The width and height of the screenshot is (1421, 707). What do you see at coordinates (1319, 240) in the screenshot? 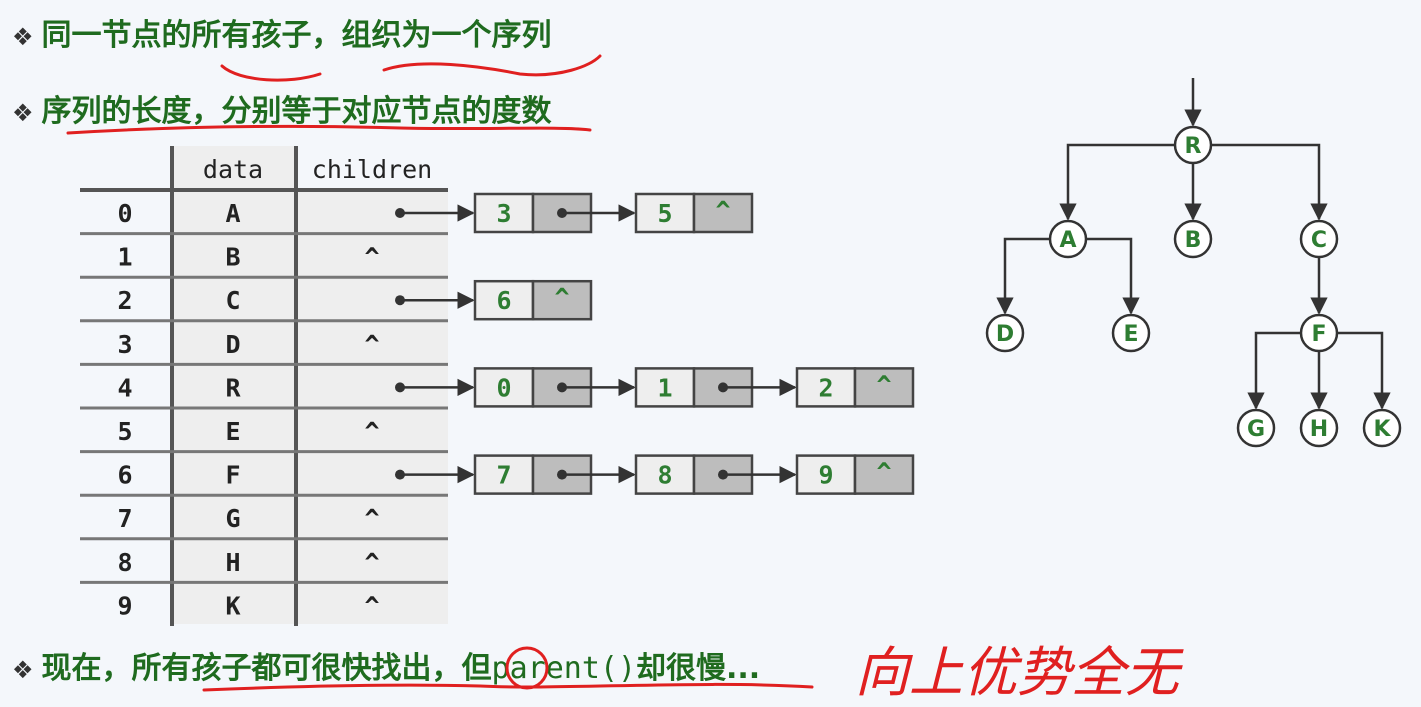
I see `tree-node-label: C` at bounding box center [1319, 240].